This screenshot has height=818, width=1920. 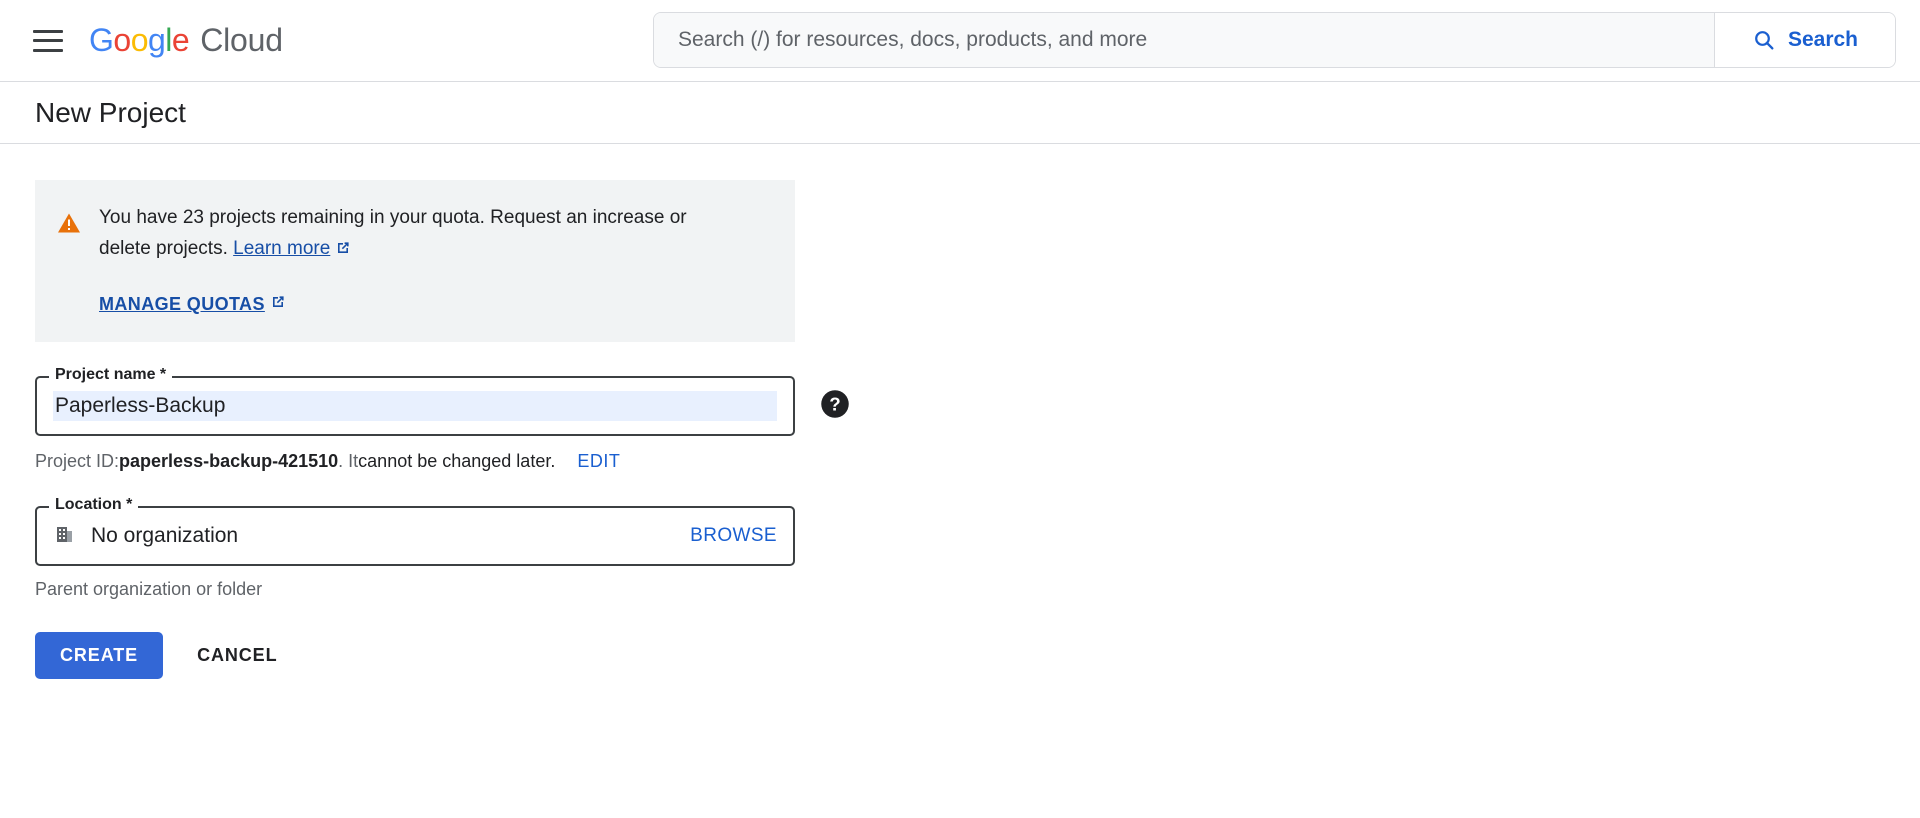 I want to click on browse-location-button: BROWSE, so click(x=733, y=536).